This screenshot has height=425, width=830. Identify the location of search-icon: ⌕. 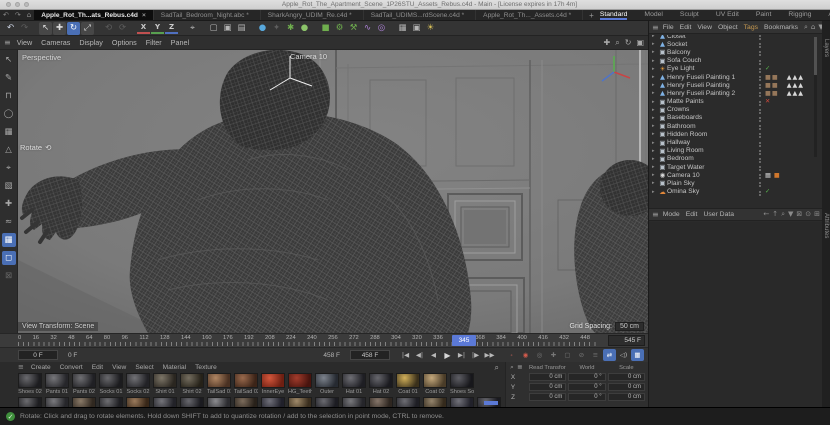
(497, 368).